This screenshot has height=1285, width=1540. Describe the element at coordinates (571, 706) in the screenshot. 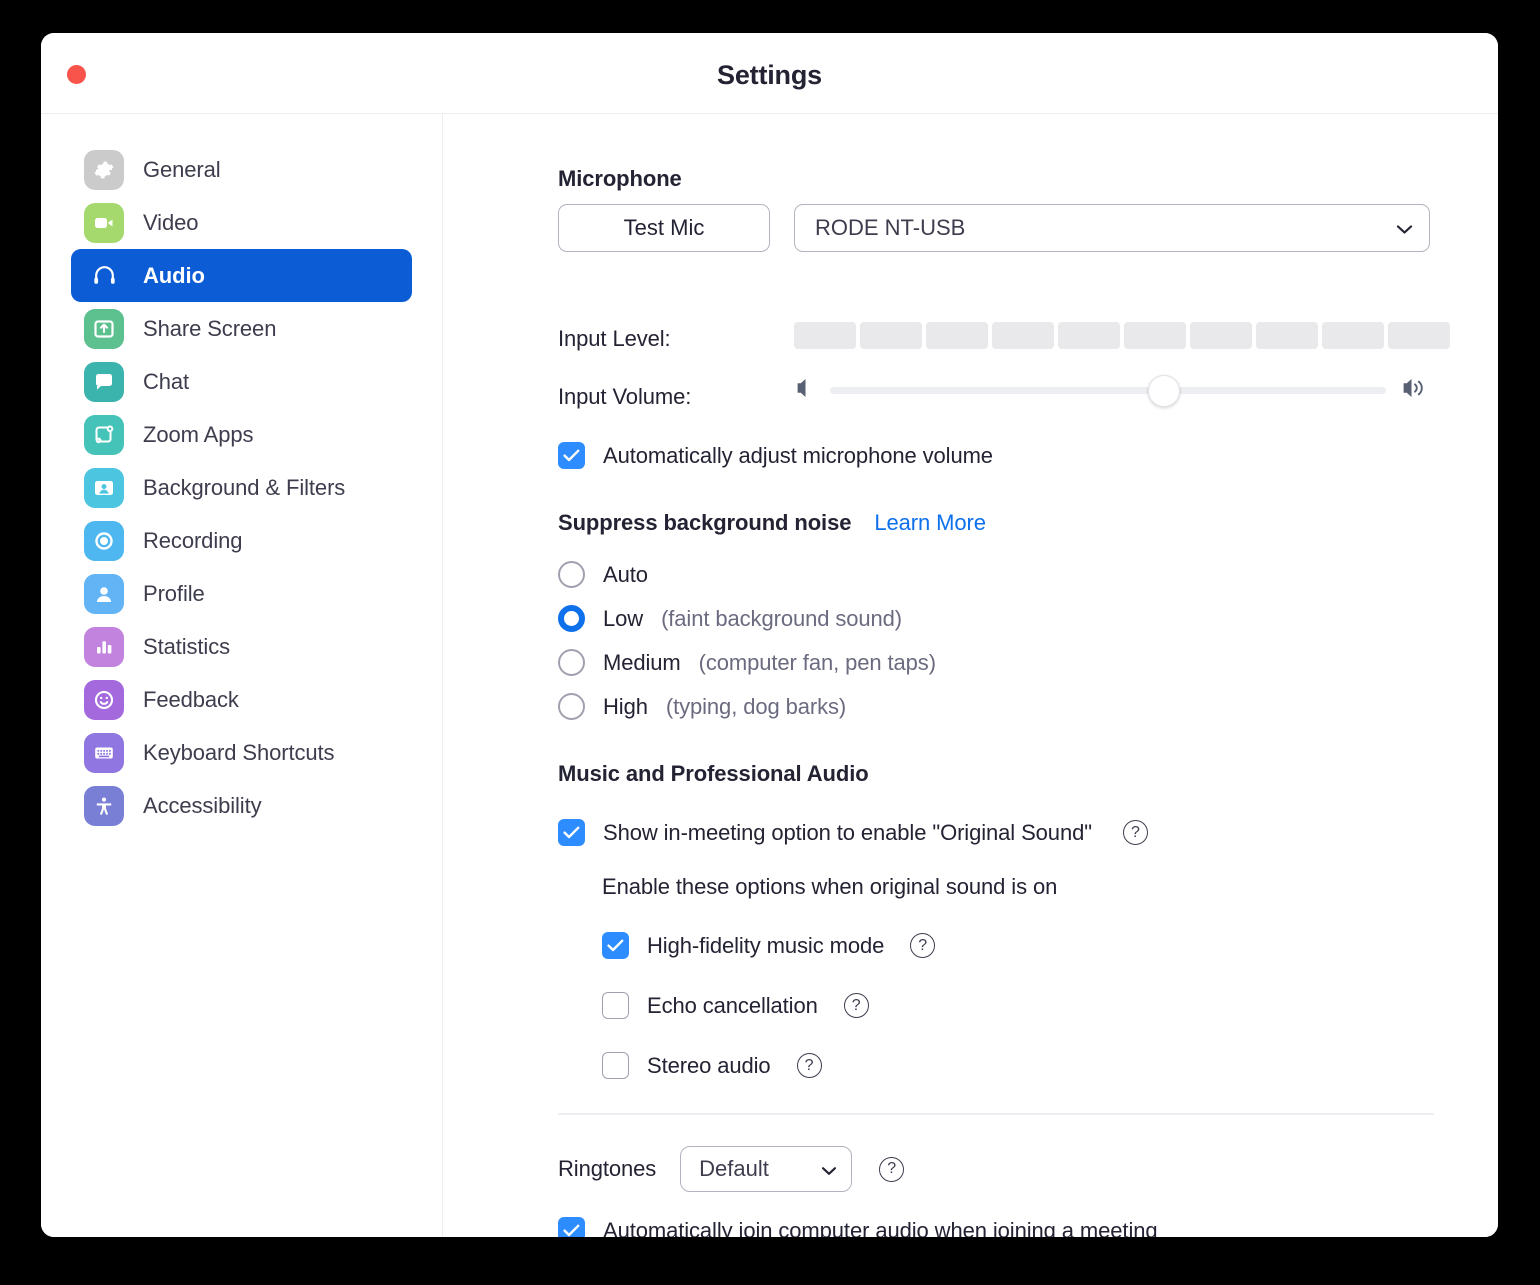

I see `noise-radio-high` at that location.